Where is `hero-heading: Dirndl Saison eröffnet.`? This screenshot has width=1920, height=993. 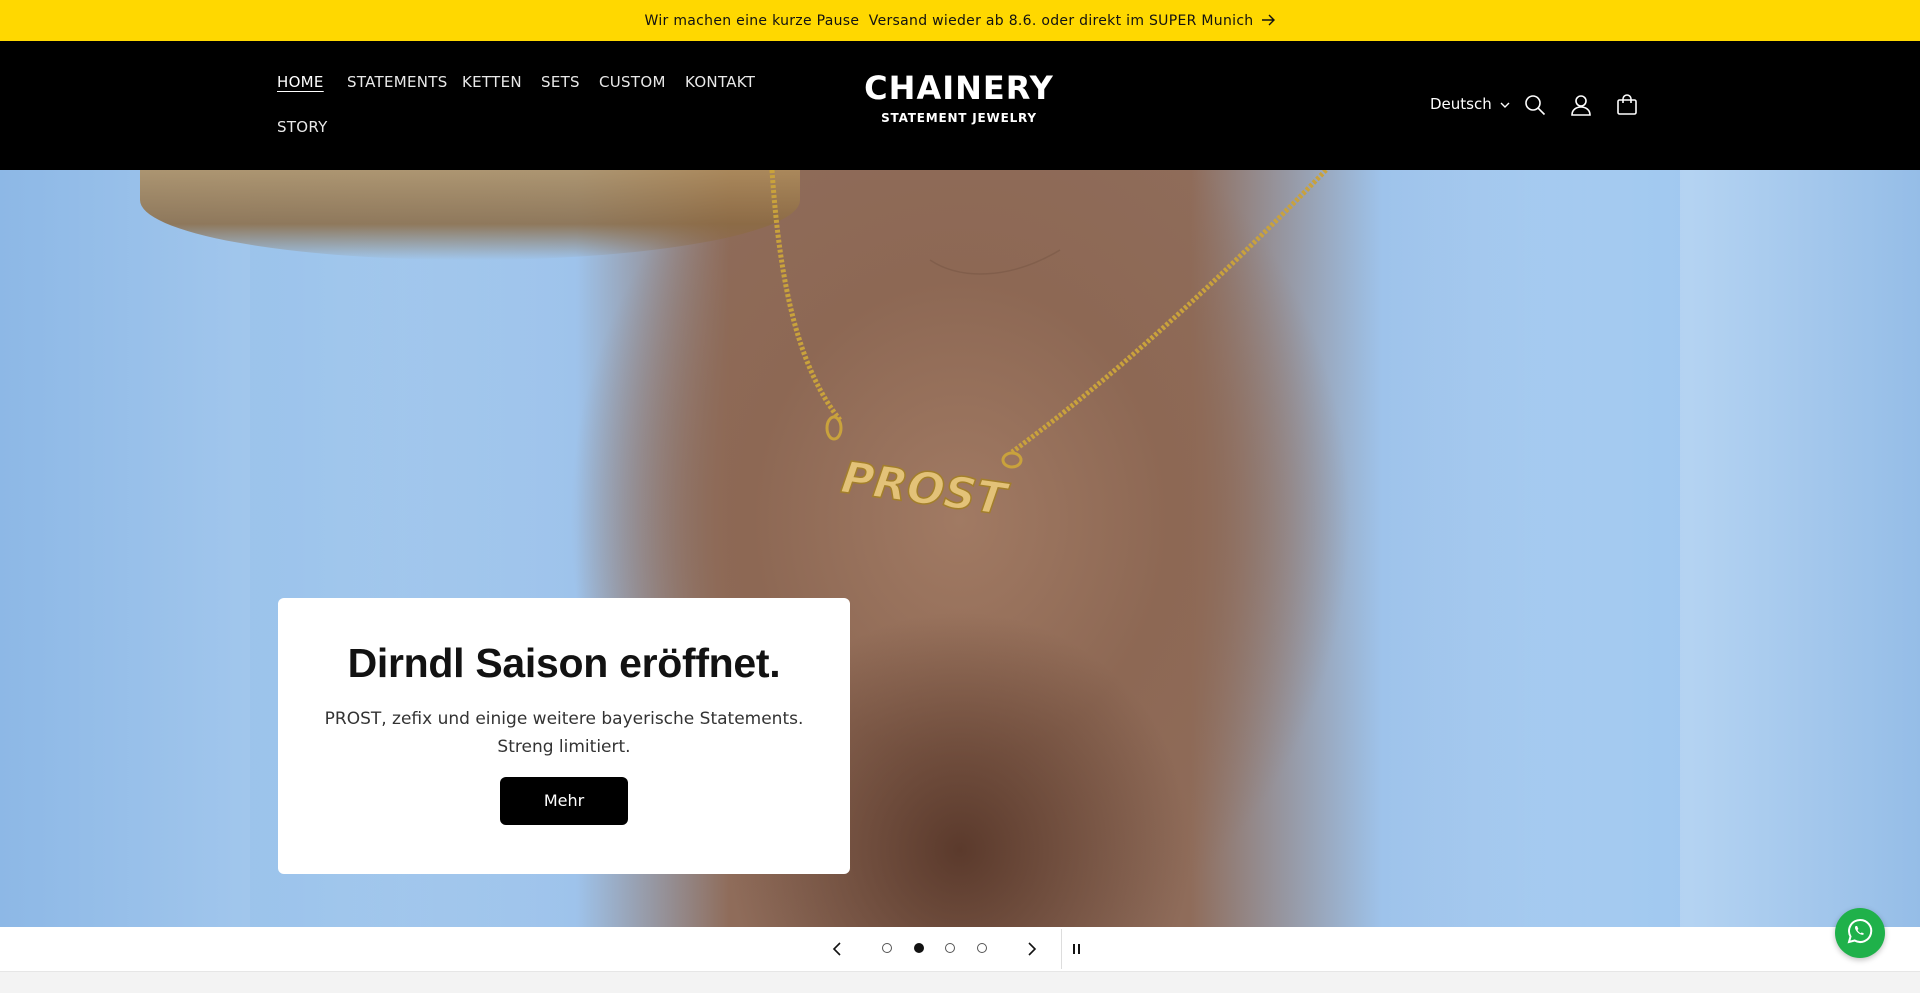
hero-heading: Dirndl Saison eröffnet. is located at coordinates (564, 663).